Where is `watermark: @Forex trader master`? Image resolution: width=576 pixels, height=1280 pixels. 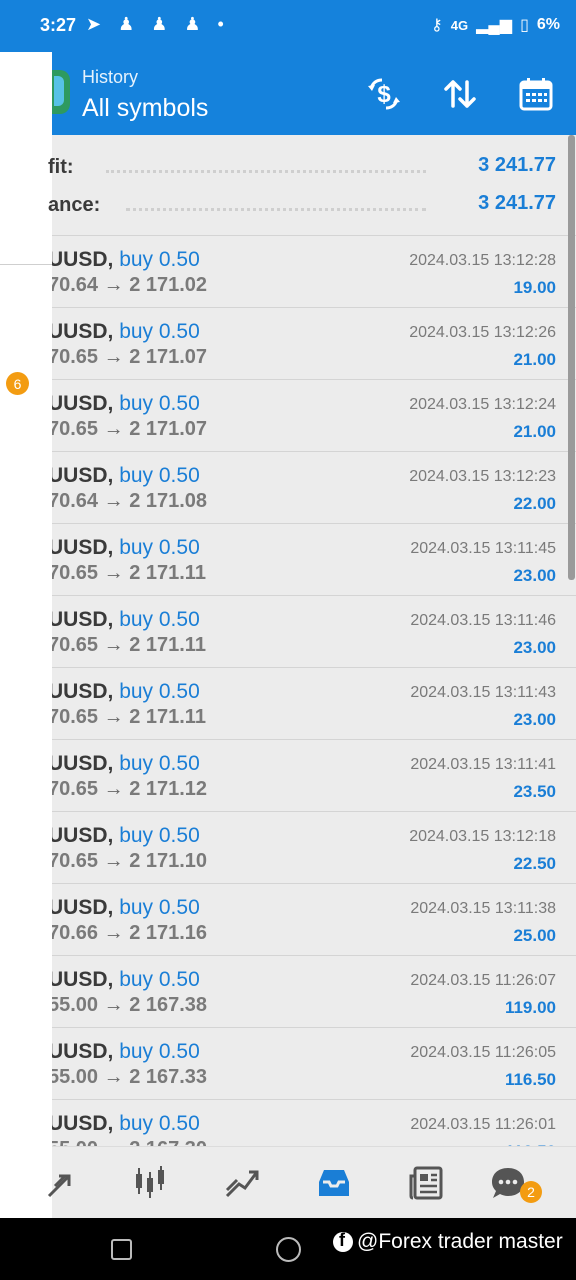
watermark: @Forex trader master is located at coordinates (448, 1242).